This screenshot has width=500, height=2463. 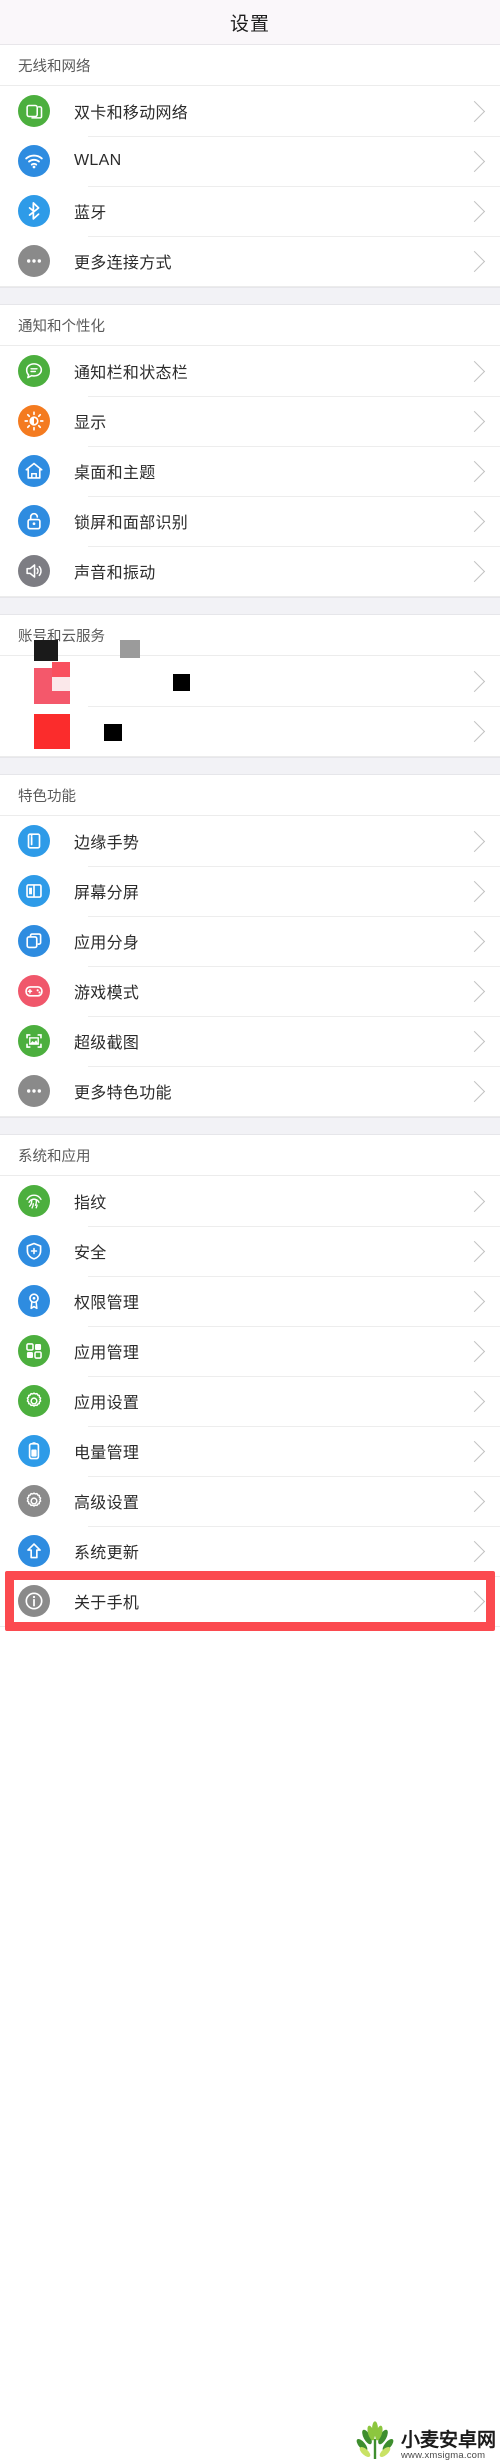 What do you see at coordinates (115, 473) in the screenshot?
I see `settings-row-label: 桌面和主题` at bounding box center [115, 473].